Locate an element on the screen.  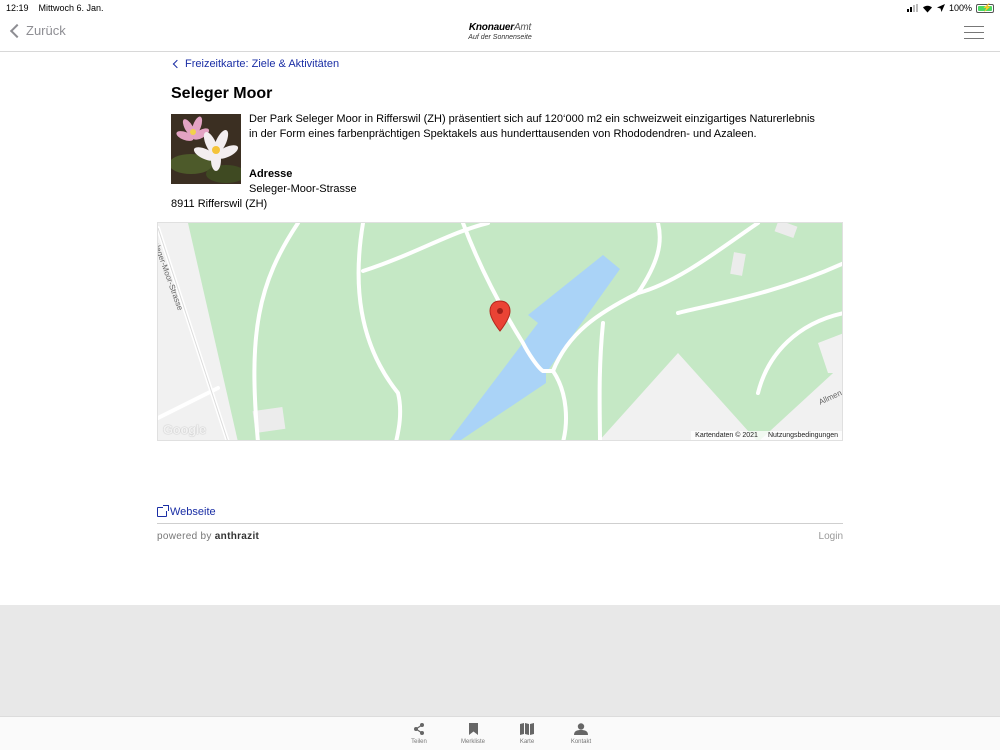
bookmark-icon is located at coordinates (473, 729).